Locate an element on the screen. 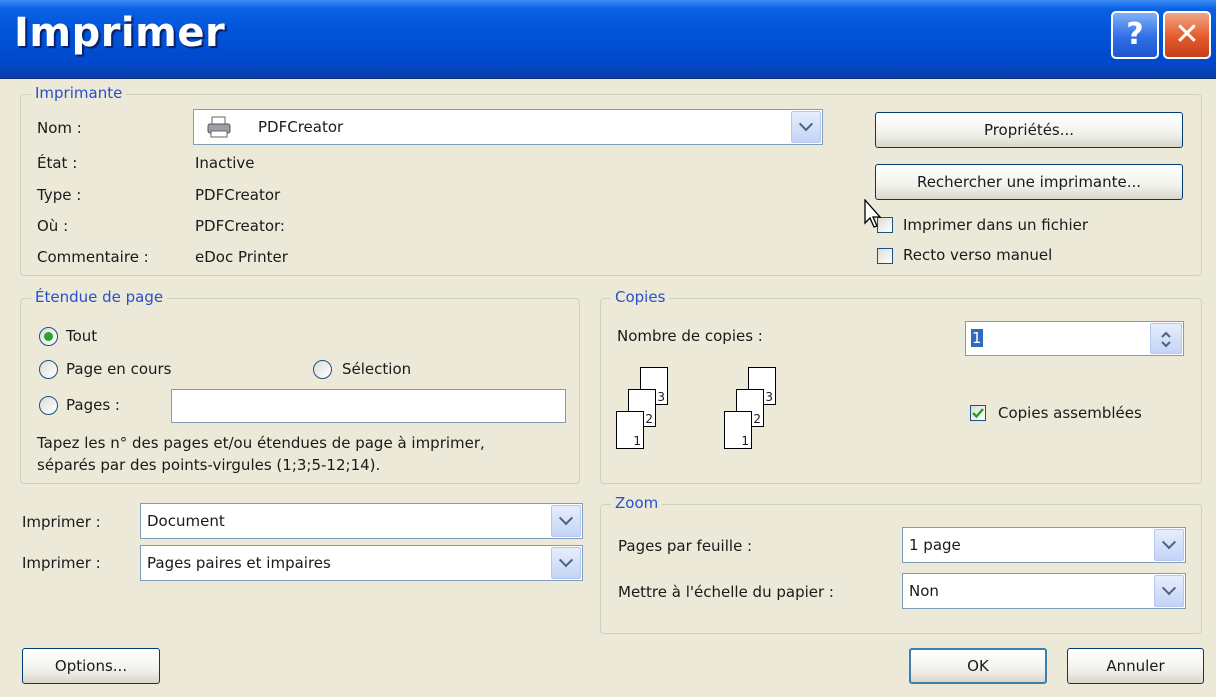  close-icon: ✕ is located at coordinates (1187, 34).